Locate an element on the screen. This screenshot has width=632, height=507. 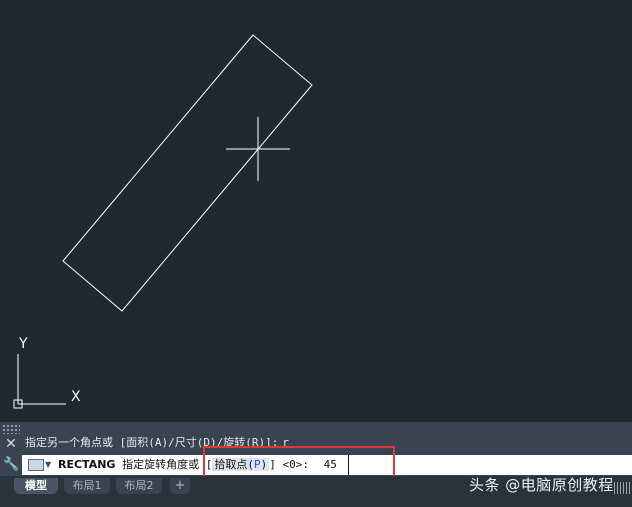
command-prompt: 指定旋转角度或 is located at coordinates (161, 464).